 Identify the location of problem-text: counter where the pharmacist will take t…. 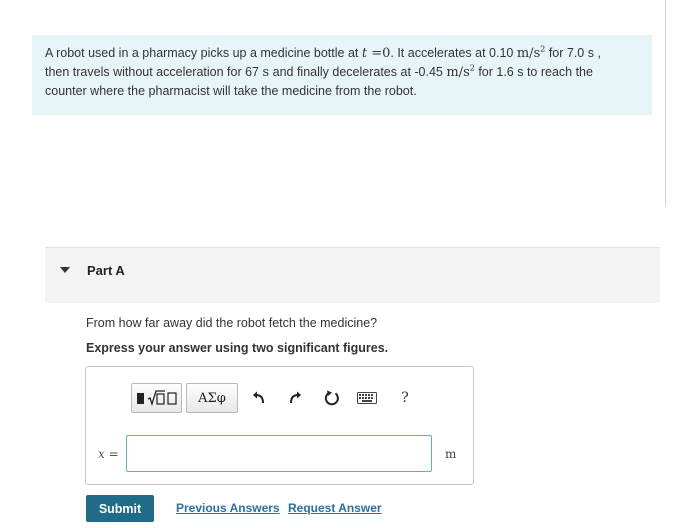
(231, 91).